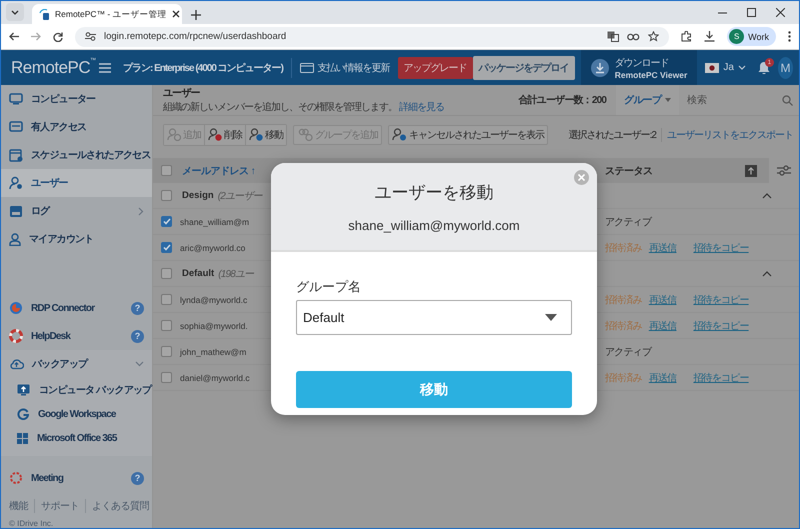 Image resolution: width=800 pixels, height=529 pixels. Describe the element at coordinates (76, 414) in the screenshot. I see `sidebar-subitem: Google Workspace` at that location.